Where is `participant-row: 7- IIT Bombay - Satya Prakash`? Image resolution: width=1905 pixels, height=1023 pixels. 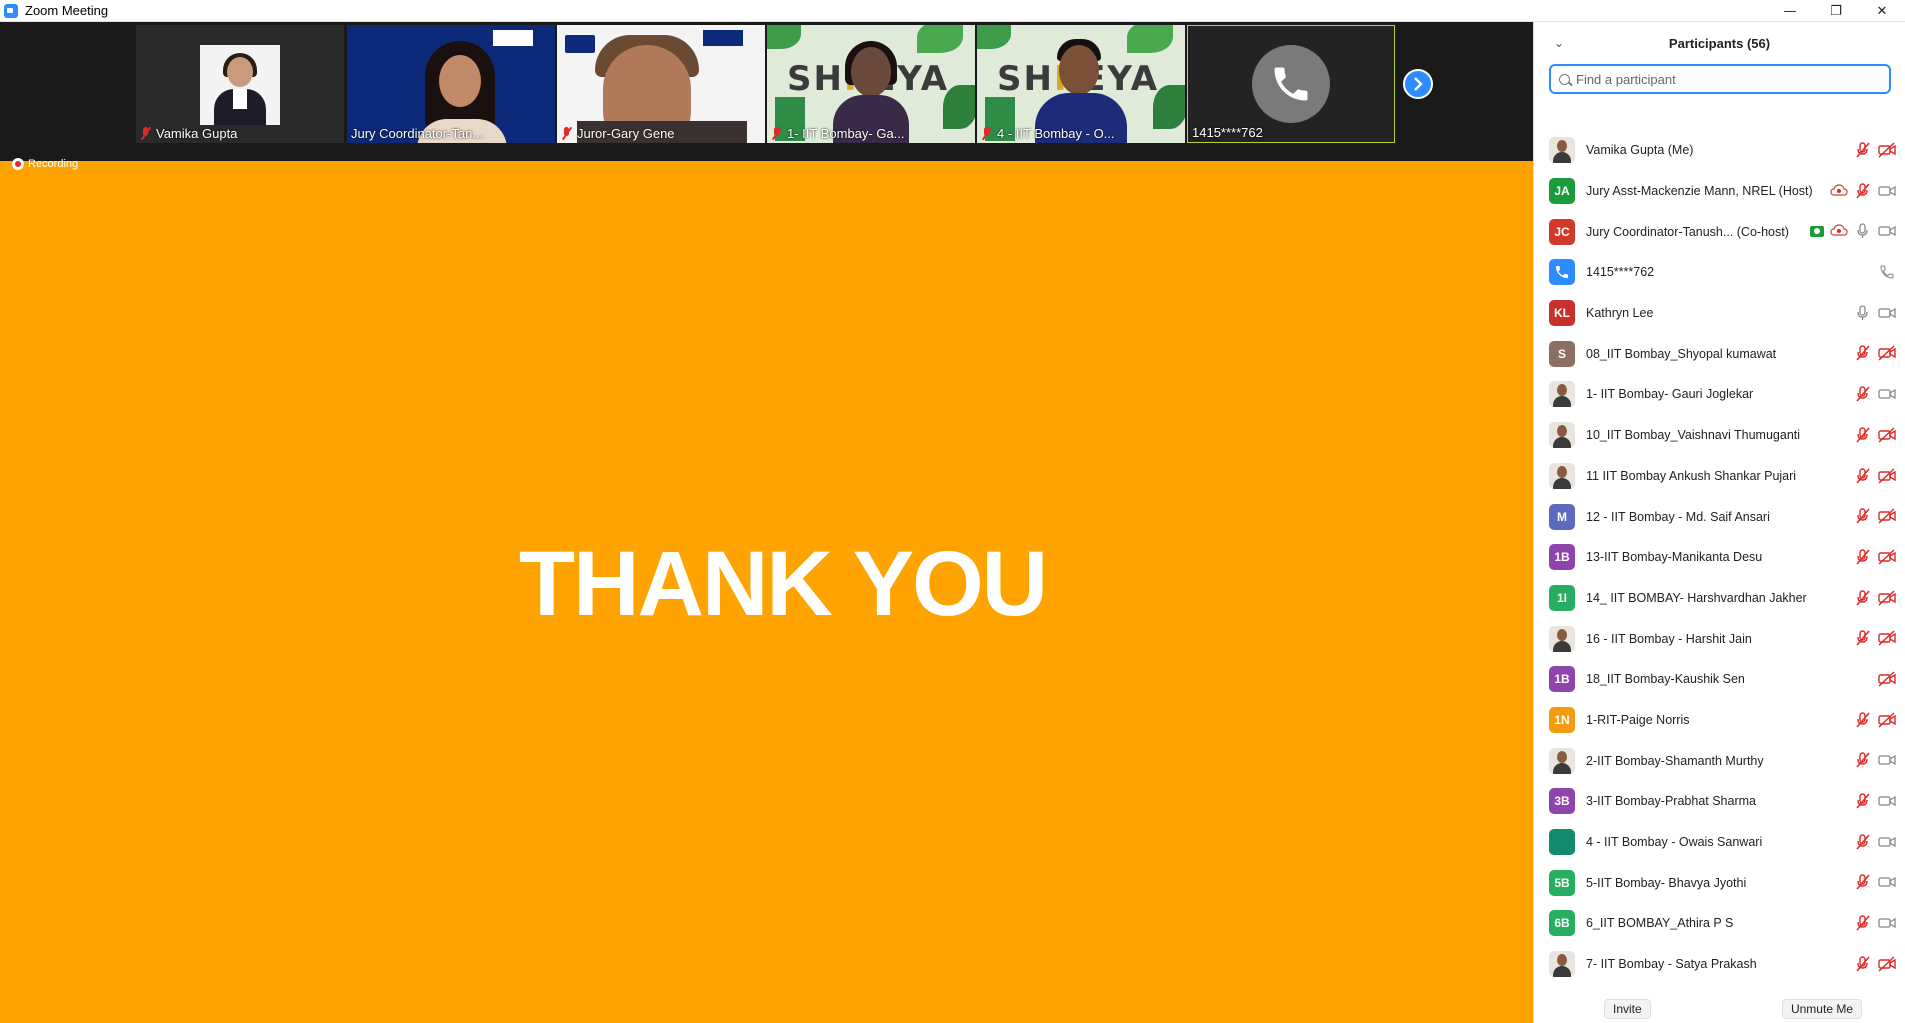 participant-row: 7- IIT Bombay - Satya Prakash is located at coordinates (1719, 964).